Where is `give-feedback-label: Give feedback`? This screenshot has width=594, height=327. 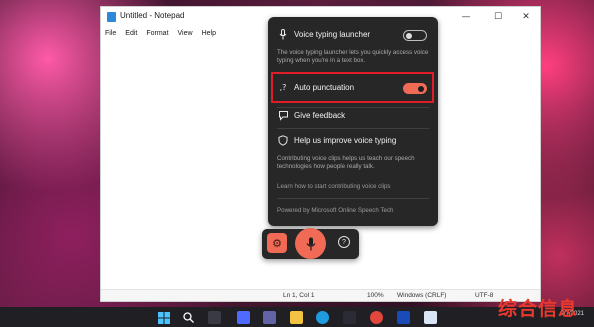 give-feedback-label: Give feedback is located at coordinates (320, 115).